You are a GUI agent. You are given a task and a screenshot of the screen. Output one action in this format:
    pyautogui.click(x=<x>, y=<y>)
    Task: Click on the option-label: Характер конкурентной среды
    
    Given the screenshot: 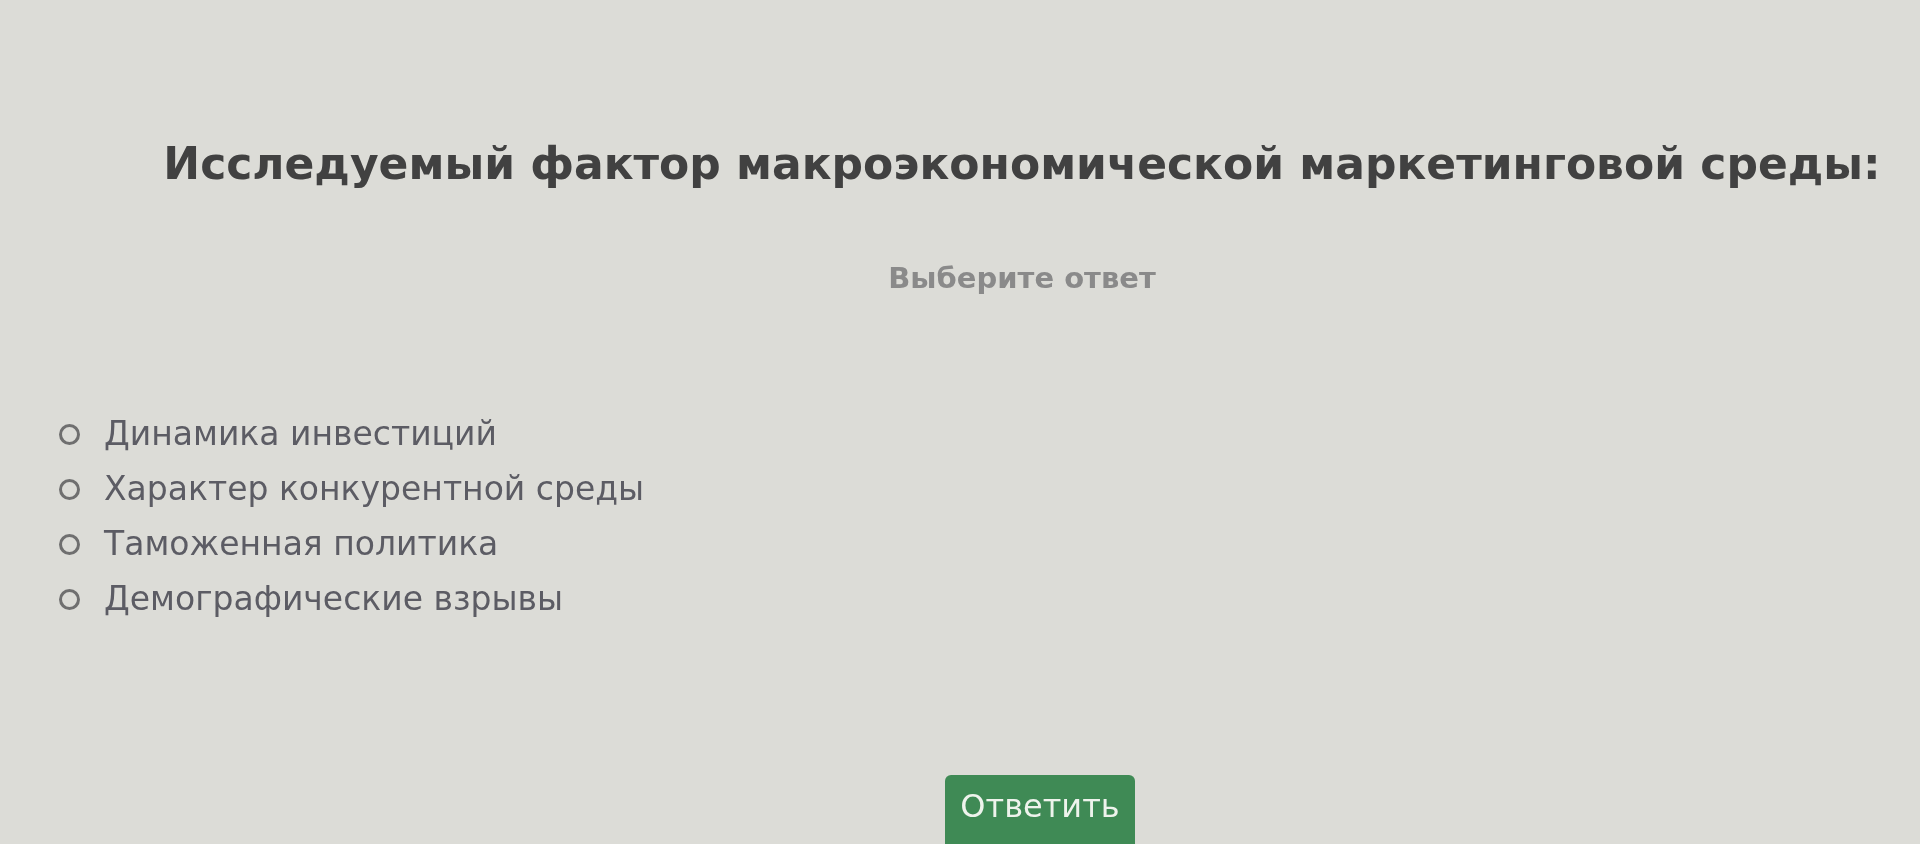 What is the action you would take?
    pyautogui.click(x=374, y=489)
    